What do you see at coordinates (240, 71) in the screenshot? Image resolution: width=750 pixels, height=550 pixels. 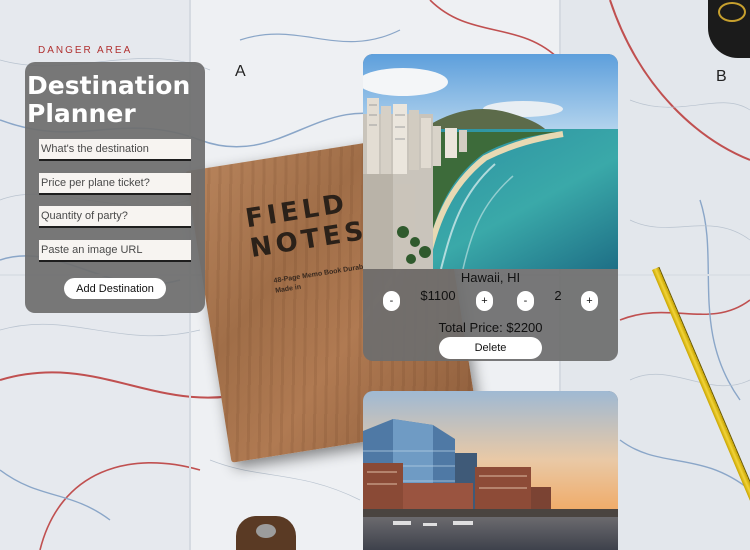 I see `map-grid-label-a: A` at bounding box center [240, 71].